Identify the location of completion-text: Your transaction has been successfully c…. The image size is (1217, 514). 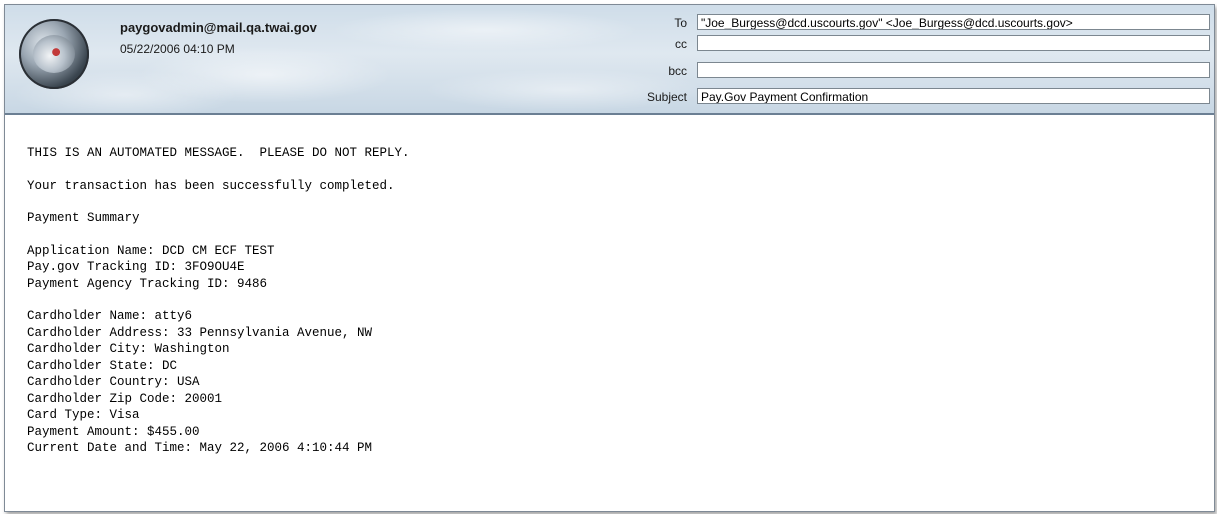
(211, 185).